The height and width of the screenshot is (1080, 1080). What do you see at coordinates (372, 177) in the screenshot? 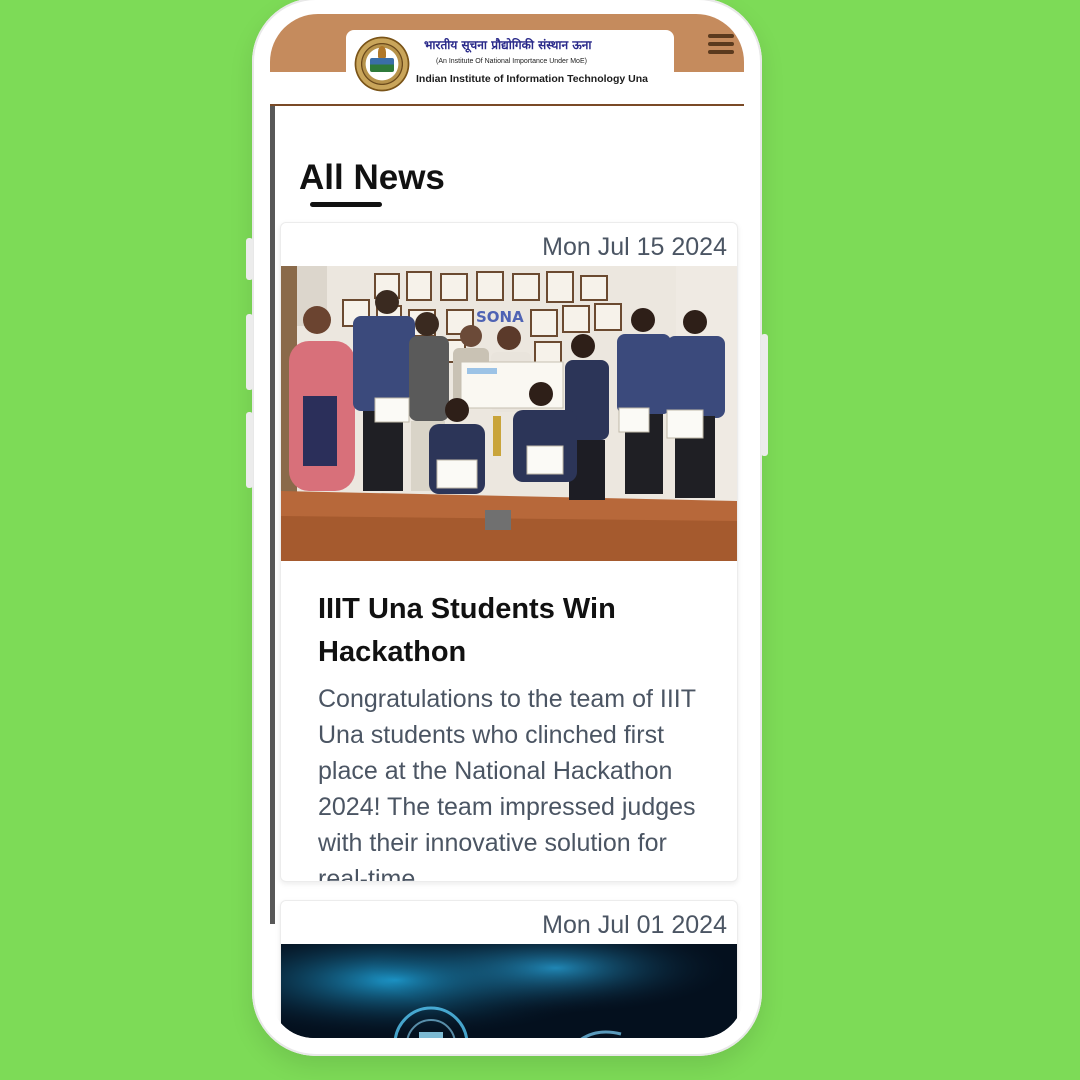
I see `page-title: All News` at bounding box center [372, 177].